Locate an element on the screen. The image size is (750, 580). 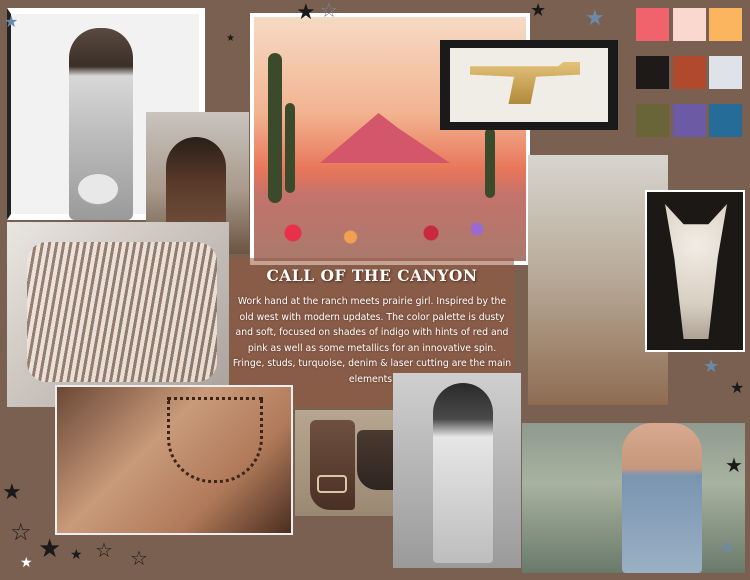
photo-bw-fringe-model is located at coordinates (457, 470).